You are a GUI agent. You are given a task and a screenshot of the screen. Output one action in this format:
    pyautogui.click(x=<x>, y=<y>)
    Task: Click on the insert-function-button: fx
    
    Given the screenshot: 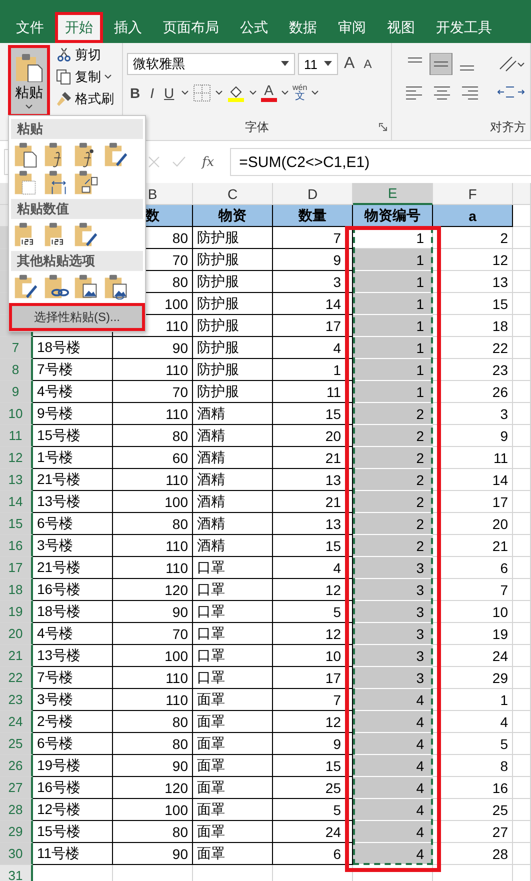 What is the action you would take?
    pyautogui.click(x=208, y=162)
    